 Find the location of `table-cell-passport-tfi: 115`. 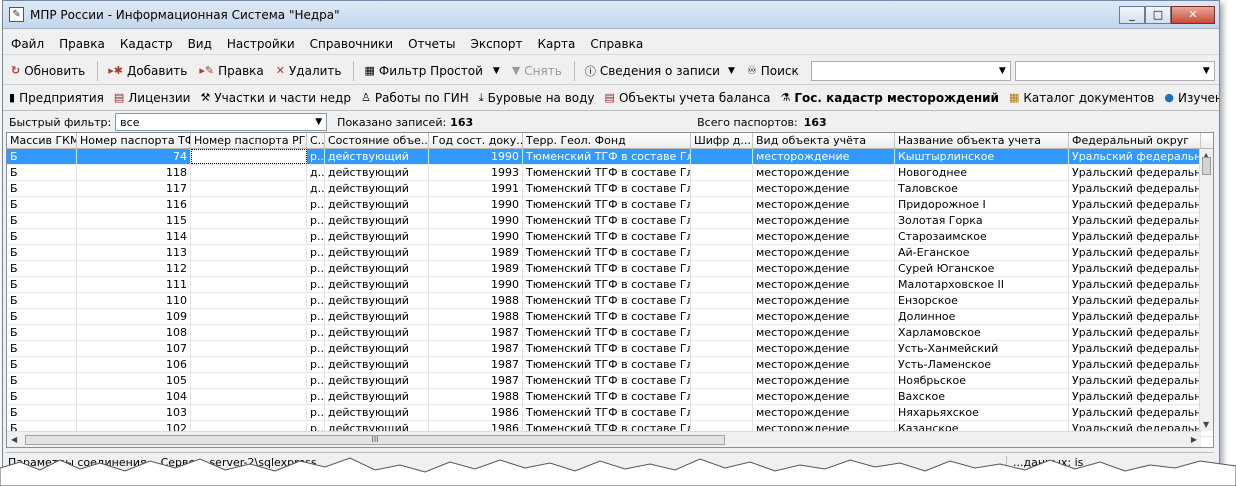

table-cell-passport-tfi: 115 is located at coordinates (134, 220).